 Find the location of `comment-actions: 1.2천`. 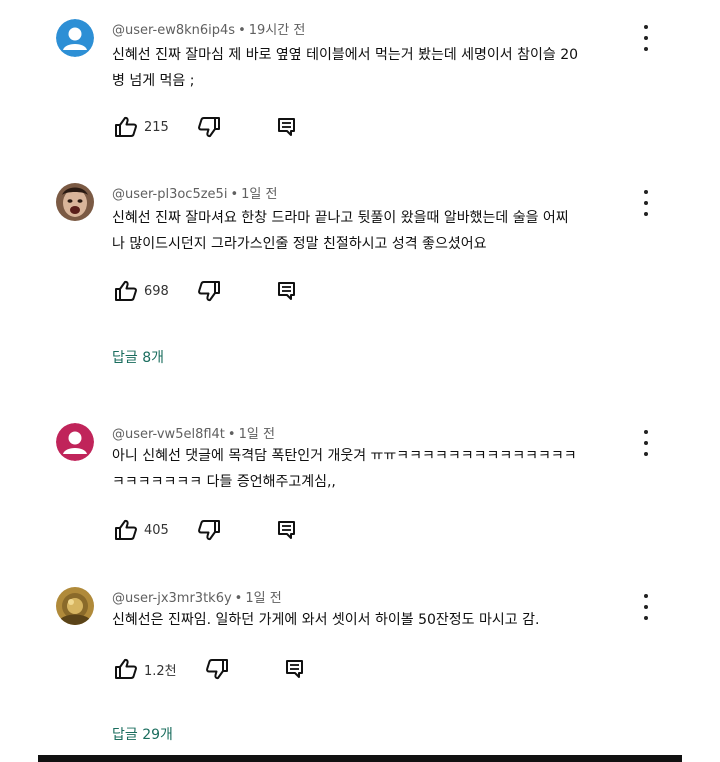

comment-actions: 1.2천 is located at coordinates (209, 669).